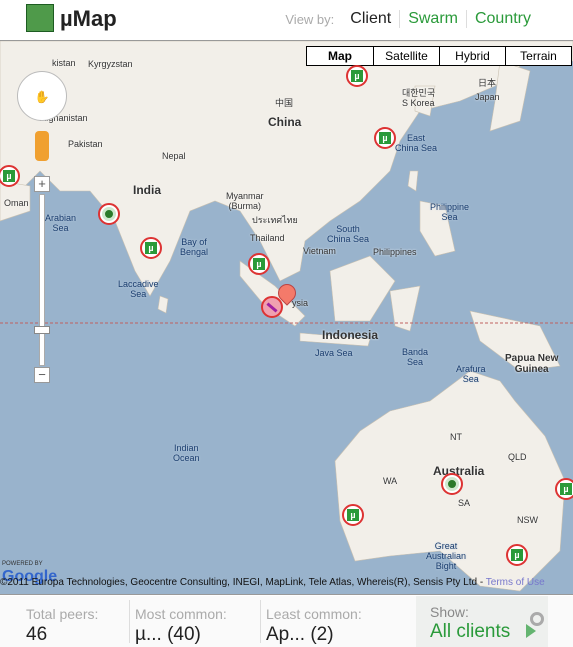 This screenshot has height=647, width=573. I want to click on view-by-label: View by:, so click(310, 19).